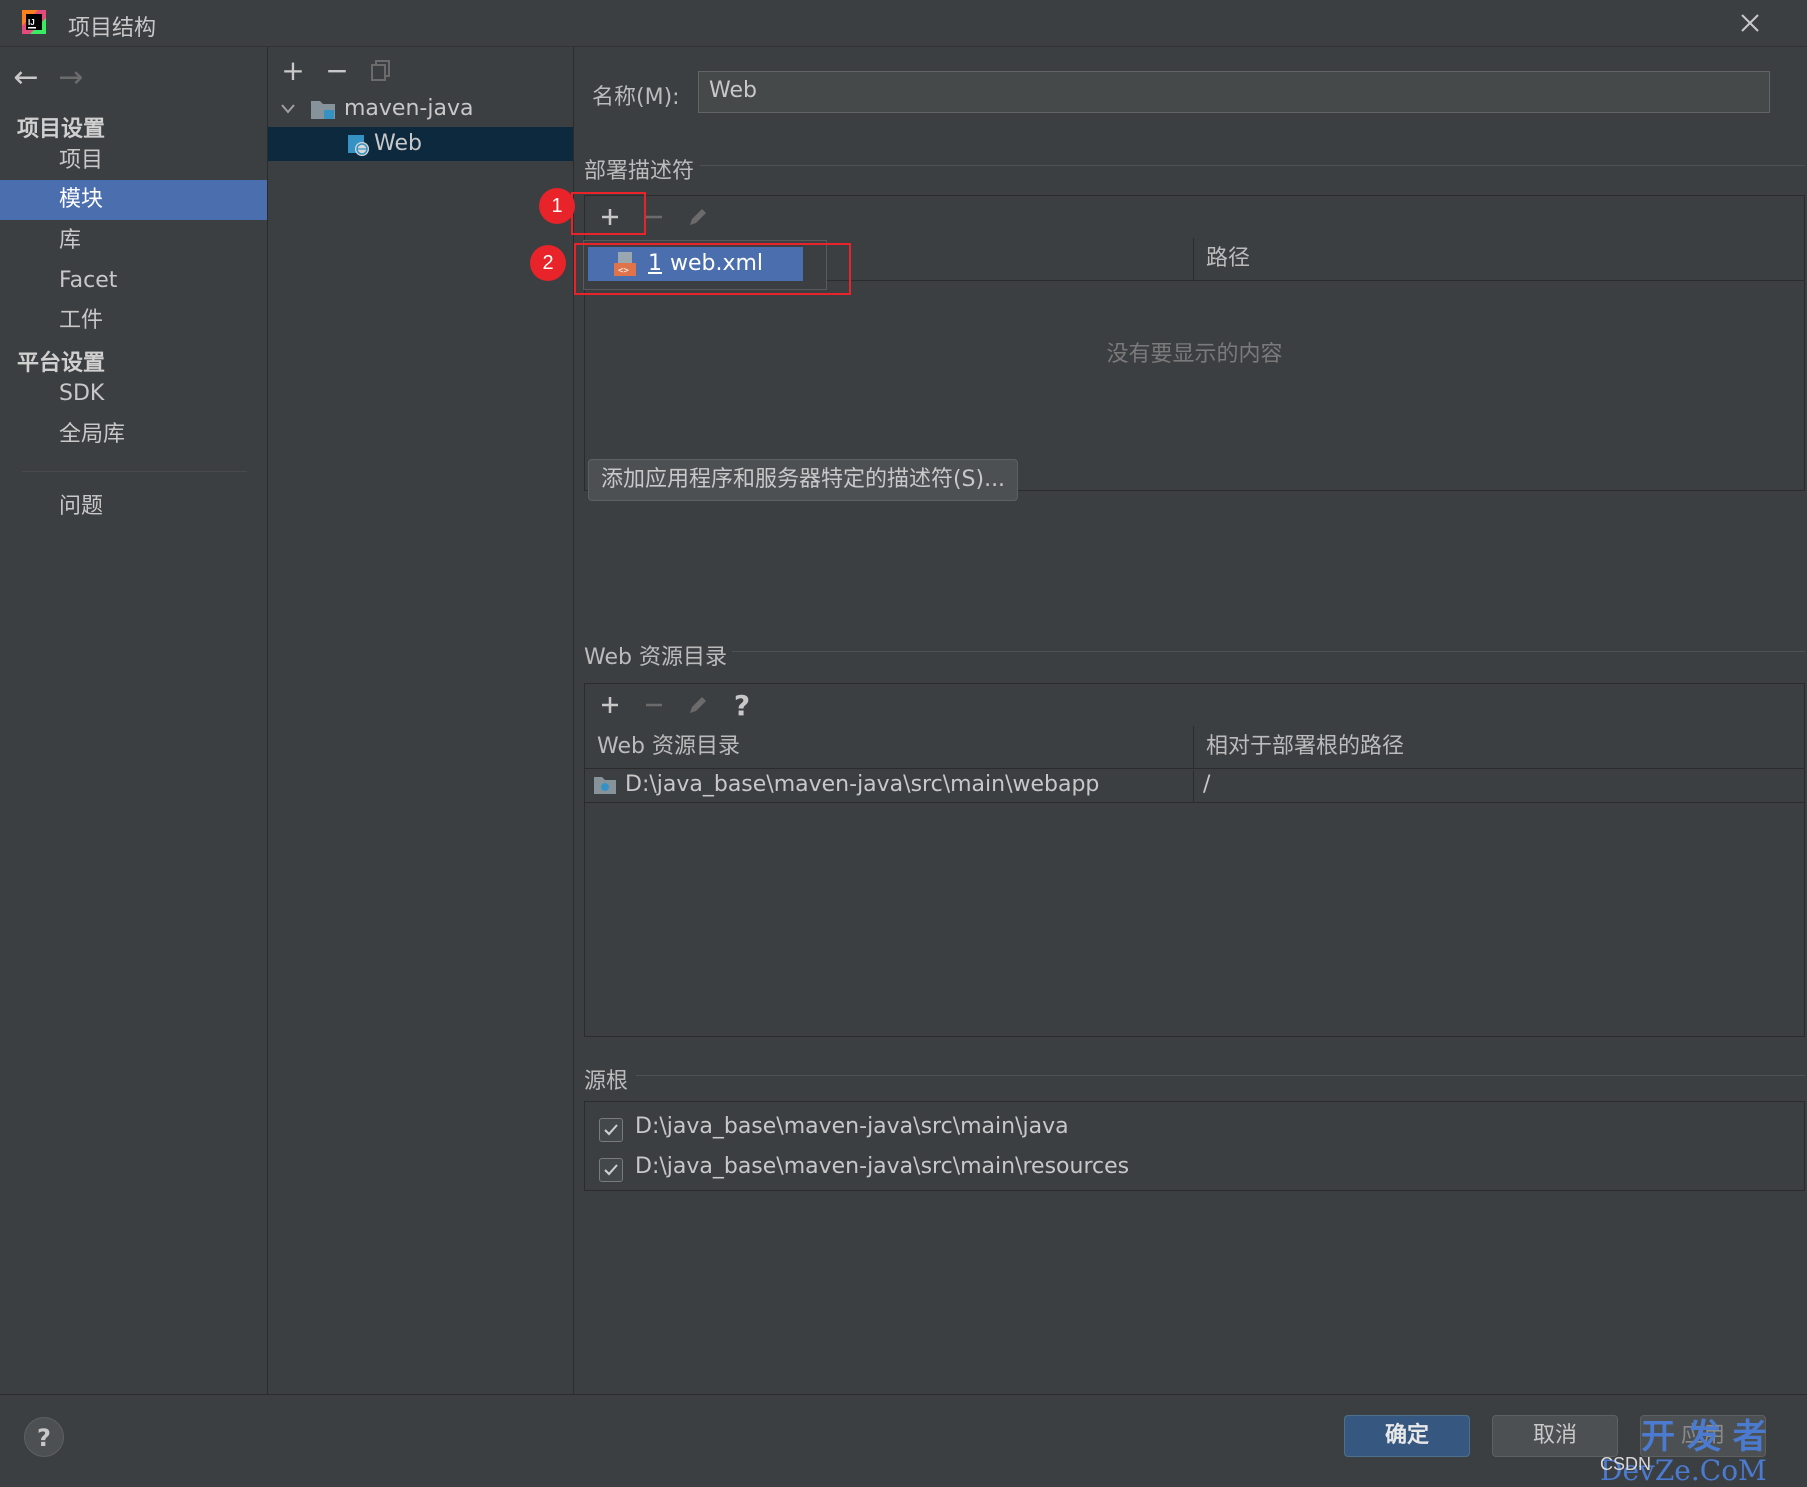 This screenshot has height=1487, width=1807. Describe the element at coordinates (71, 77) in the screenshot. I see `forward-arrow-icon: →` at that location.